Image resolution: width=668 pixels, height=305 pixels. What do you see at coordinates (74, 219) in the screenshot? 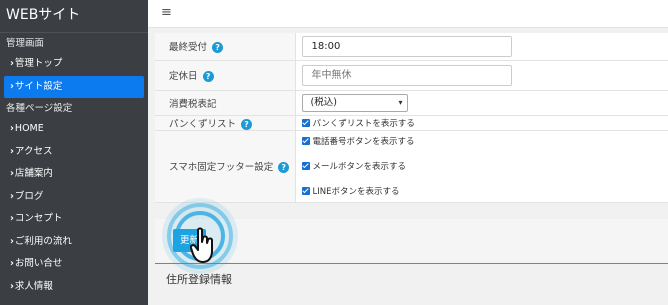
I see `sidebar-item-concept: ›コンセプト` at bounding box center [74, 219].